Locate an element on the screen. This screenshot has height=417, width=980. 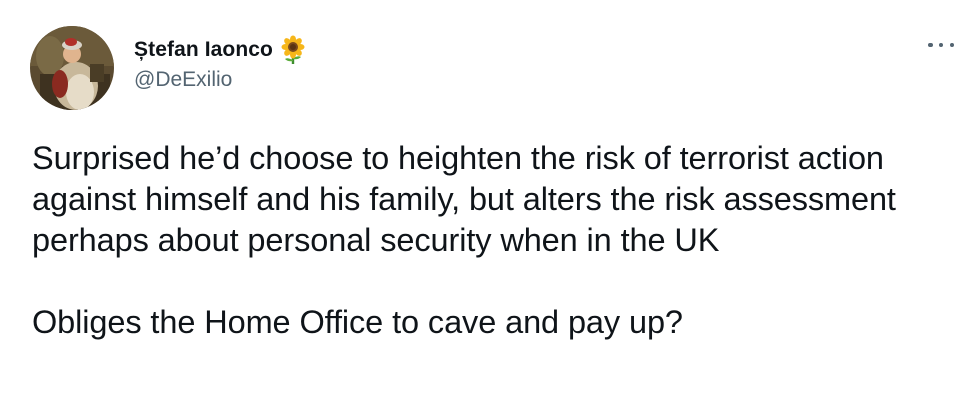
more-options-icon is located at coordinates (941, 45).